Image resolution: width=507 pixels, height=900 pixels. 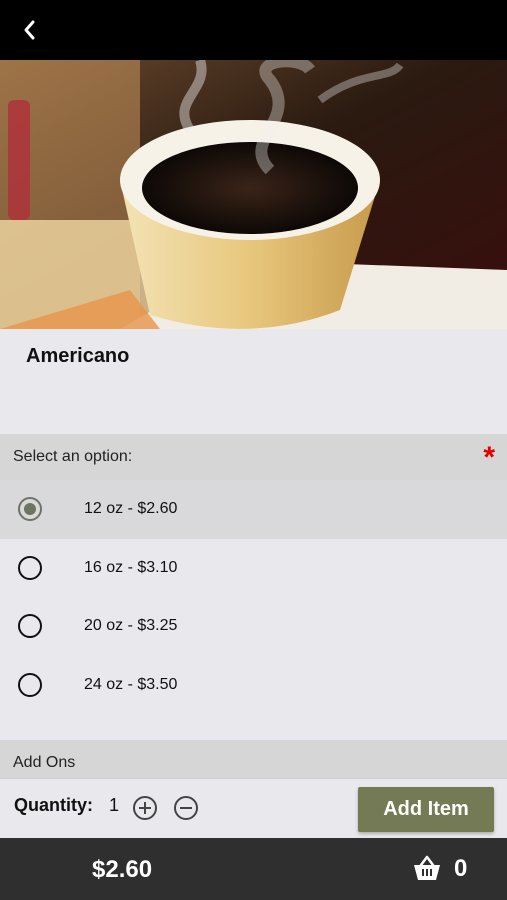 What do you see at coordinates (253, 626) in the screenshot?
I see `option-row: 20 oz - $3.25` at bounding box center [253, 626].